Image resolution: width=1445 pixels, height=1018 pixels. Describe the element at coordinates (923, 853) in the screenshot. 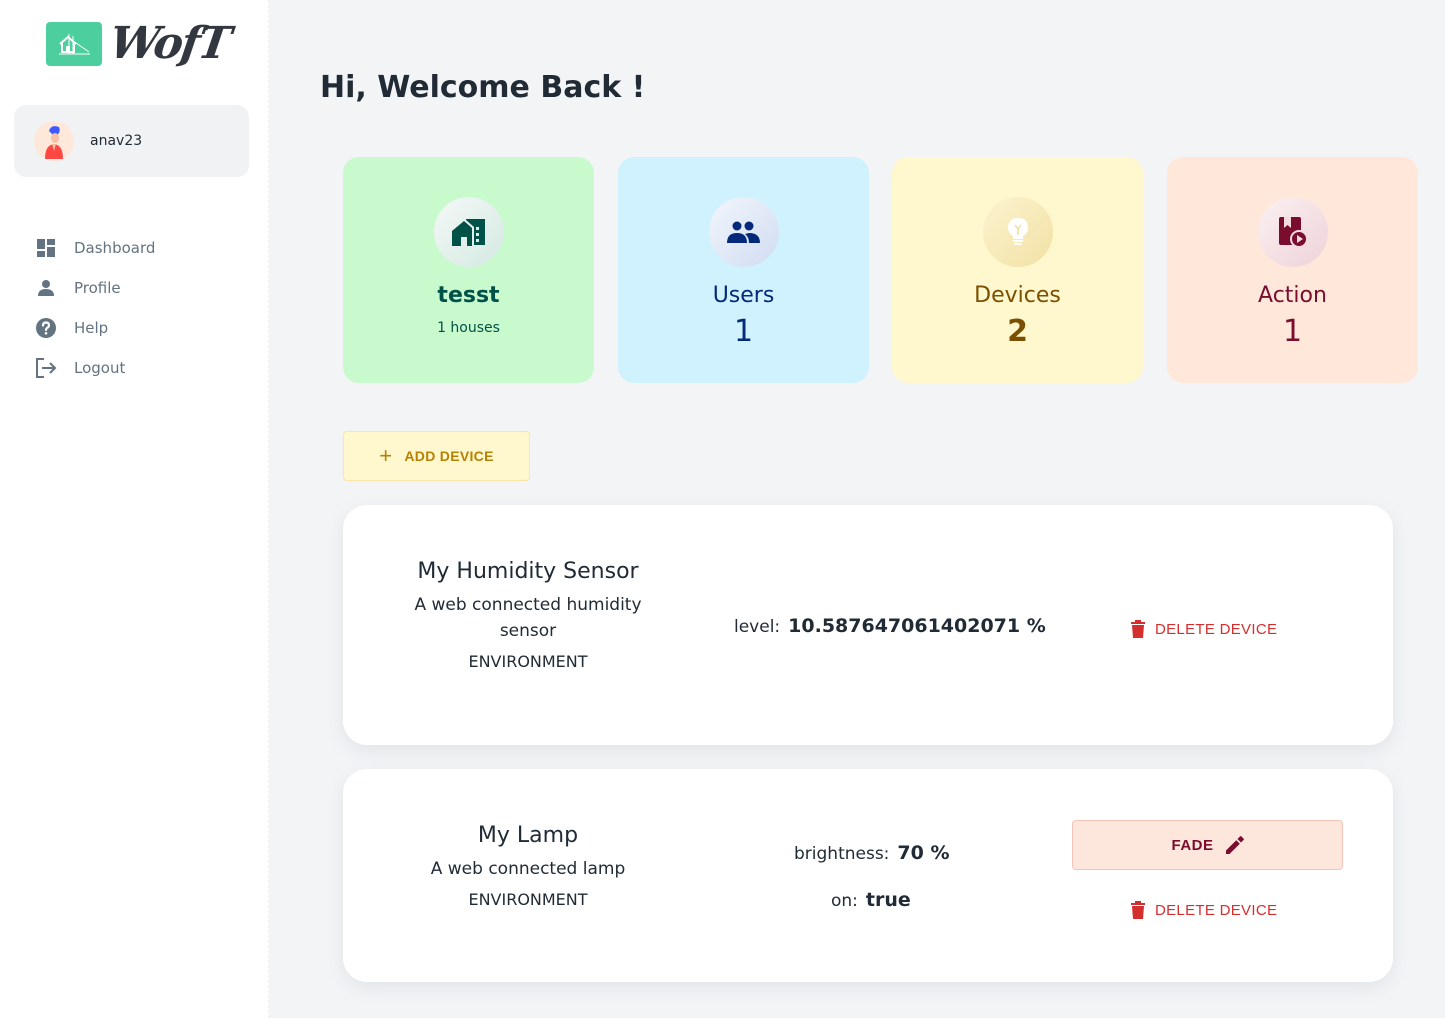

I see `property-value: 70 %` at that location.